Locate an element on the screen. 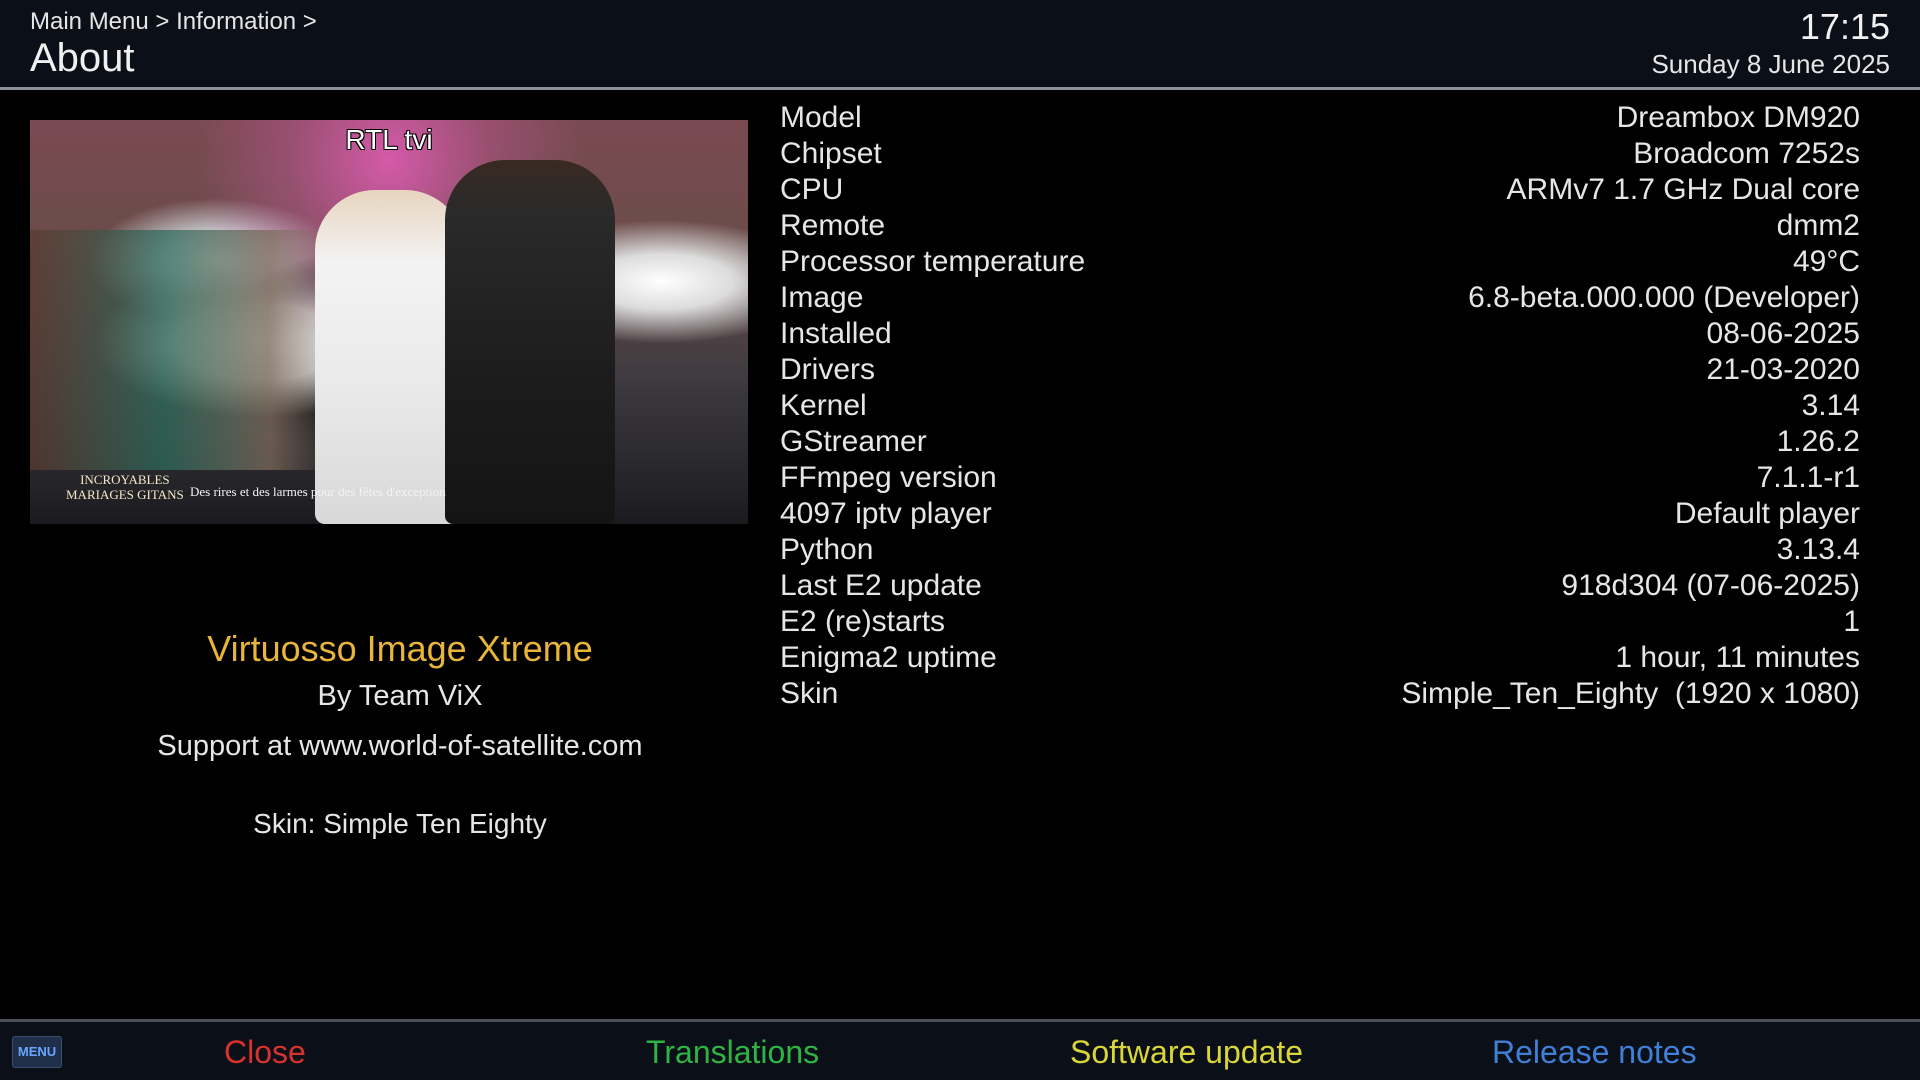 Image resolution: width=1920 pixels, height=1080 pixels. info-value: Dreambox DM920 is located at coordinates (1738, 117).